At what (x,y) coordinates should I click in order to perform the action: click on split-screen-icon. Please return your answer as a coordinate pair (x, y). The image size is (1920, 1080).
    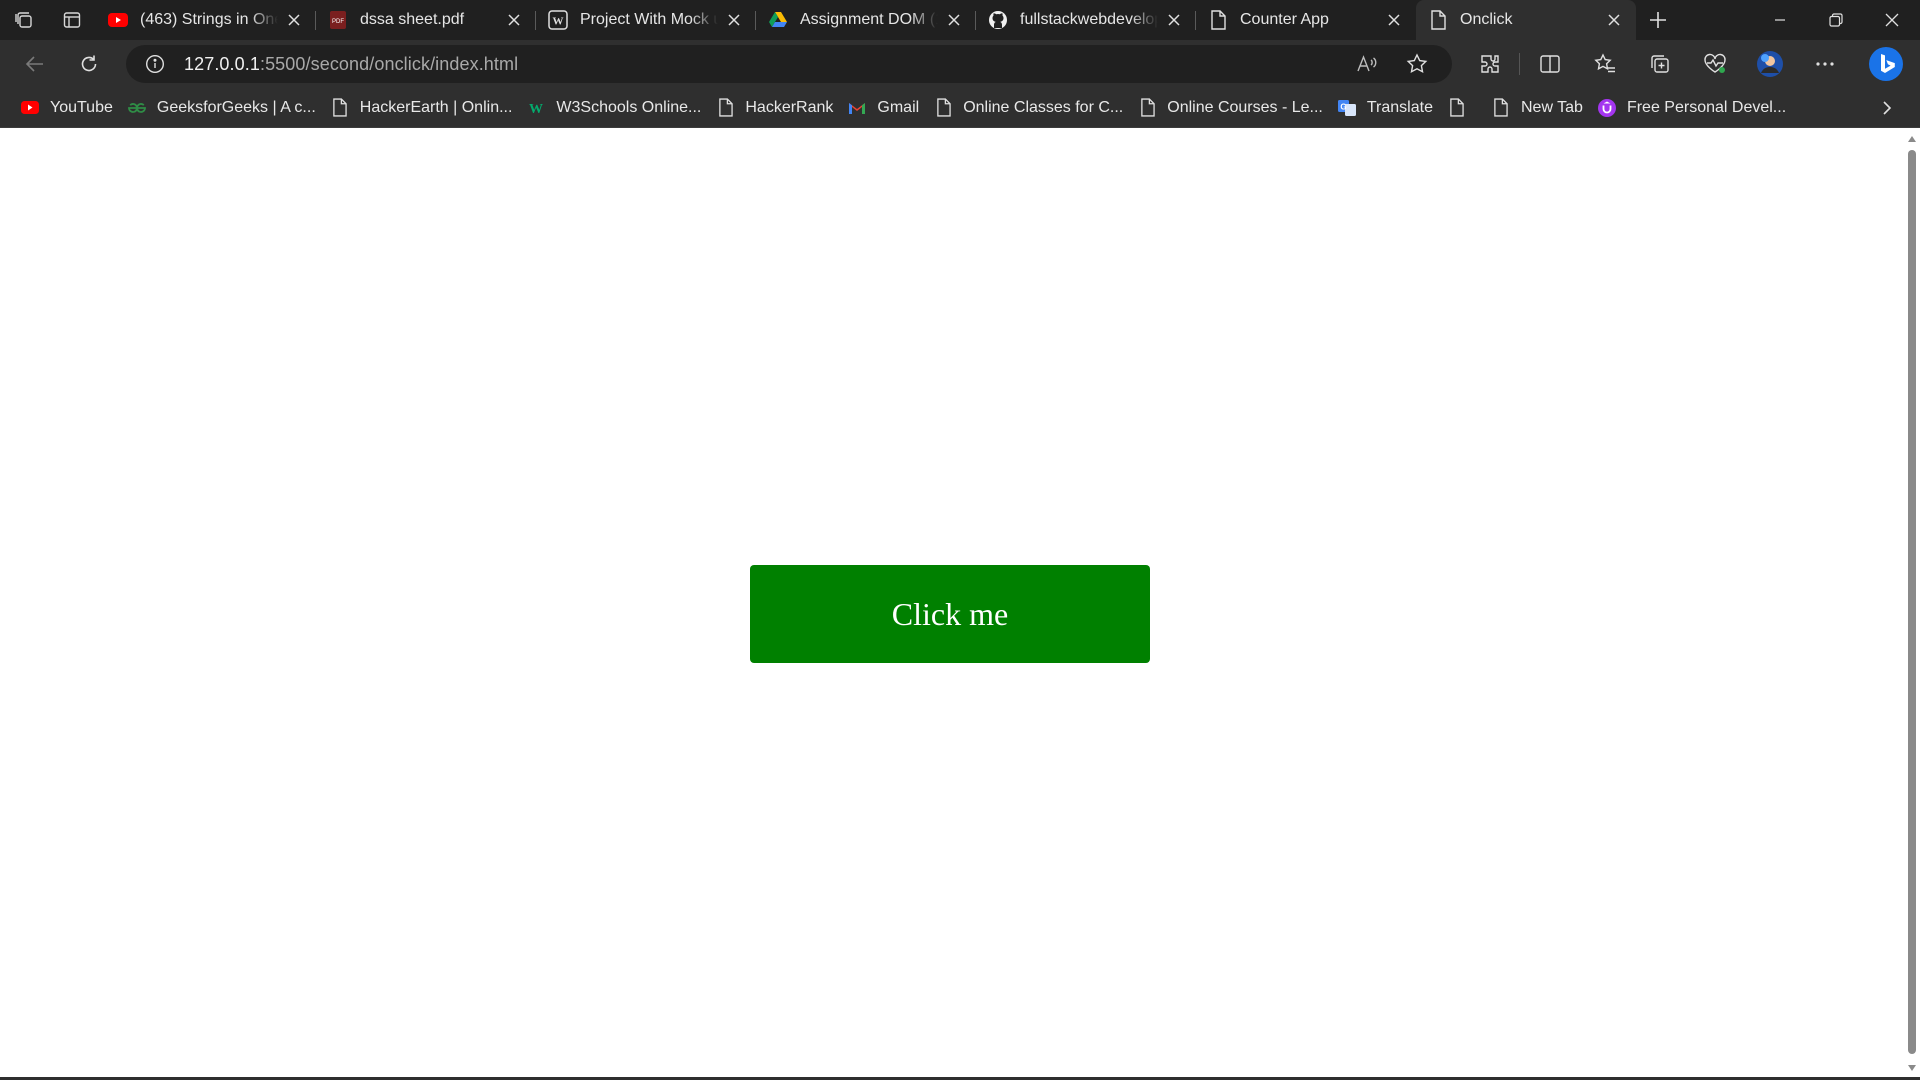
    Looking at the image, I should click on (1549, 64).